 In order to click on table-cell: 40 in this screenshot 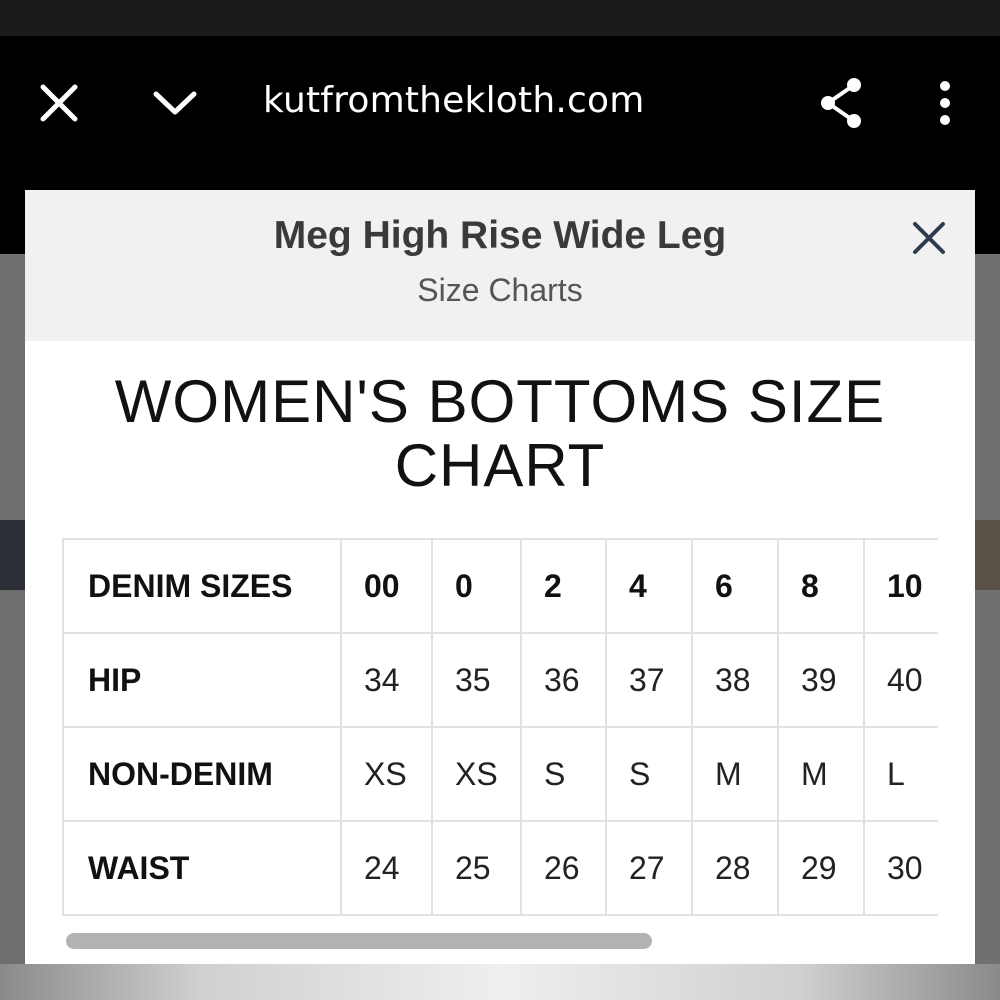, I will do `click(900, 680)`.